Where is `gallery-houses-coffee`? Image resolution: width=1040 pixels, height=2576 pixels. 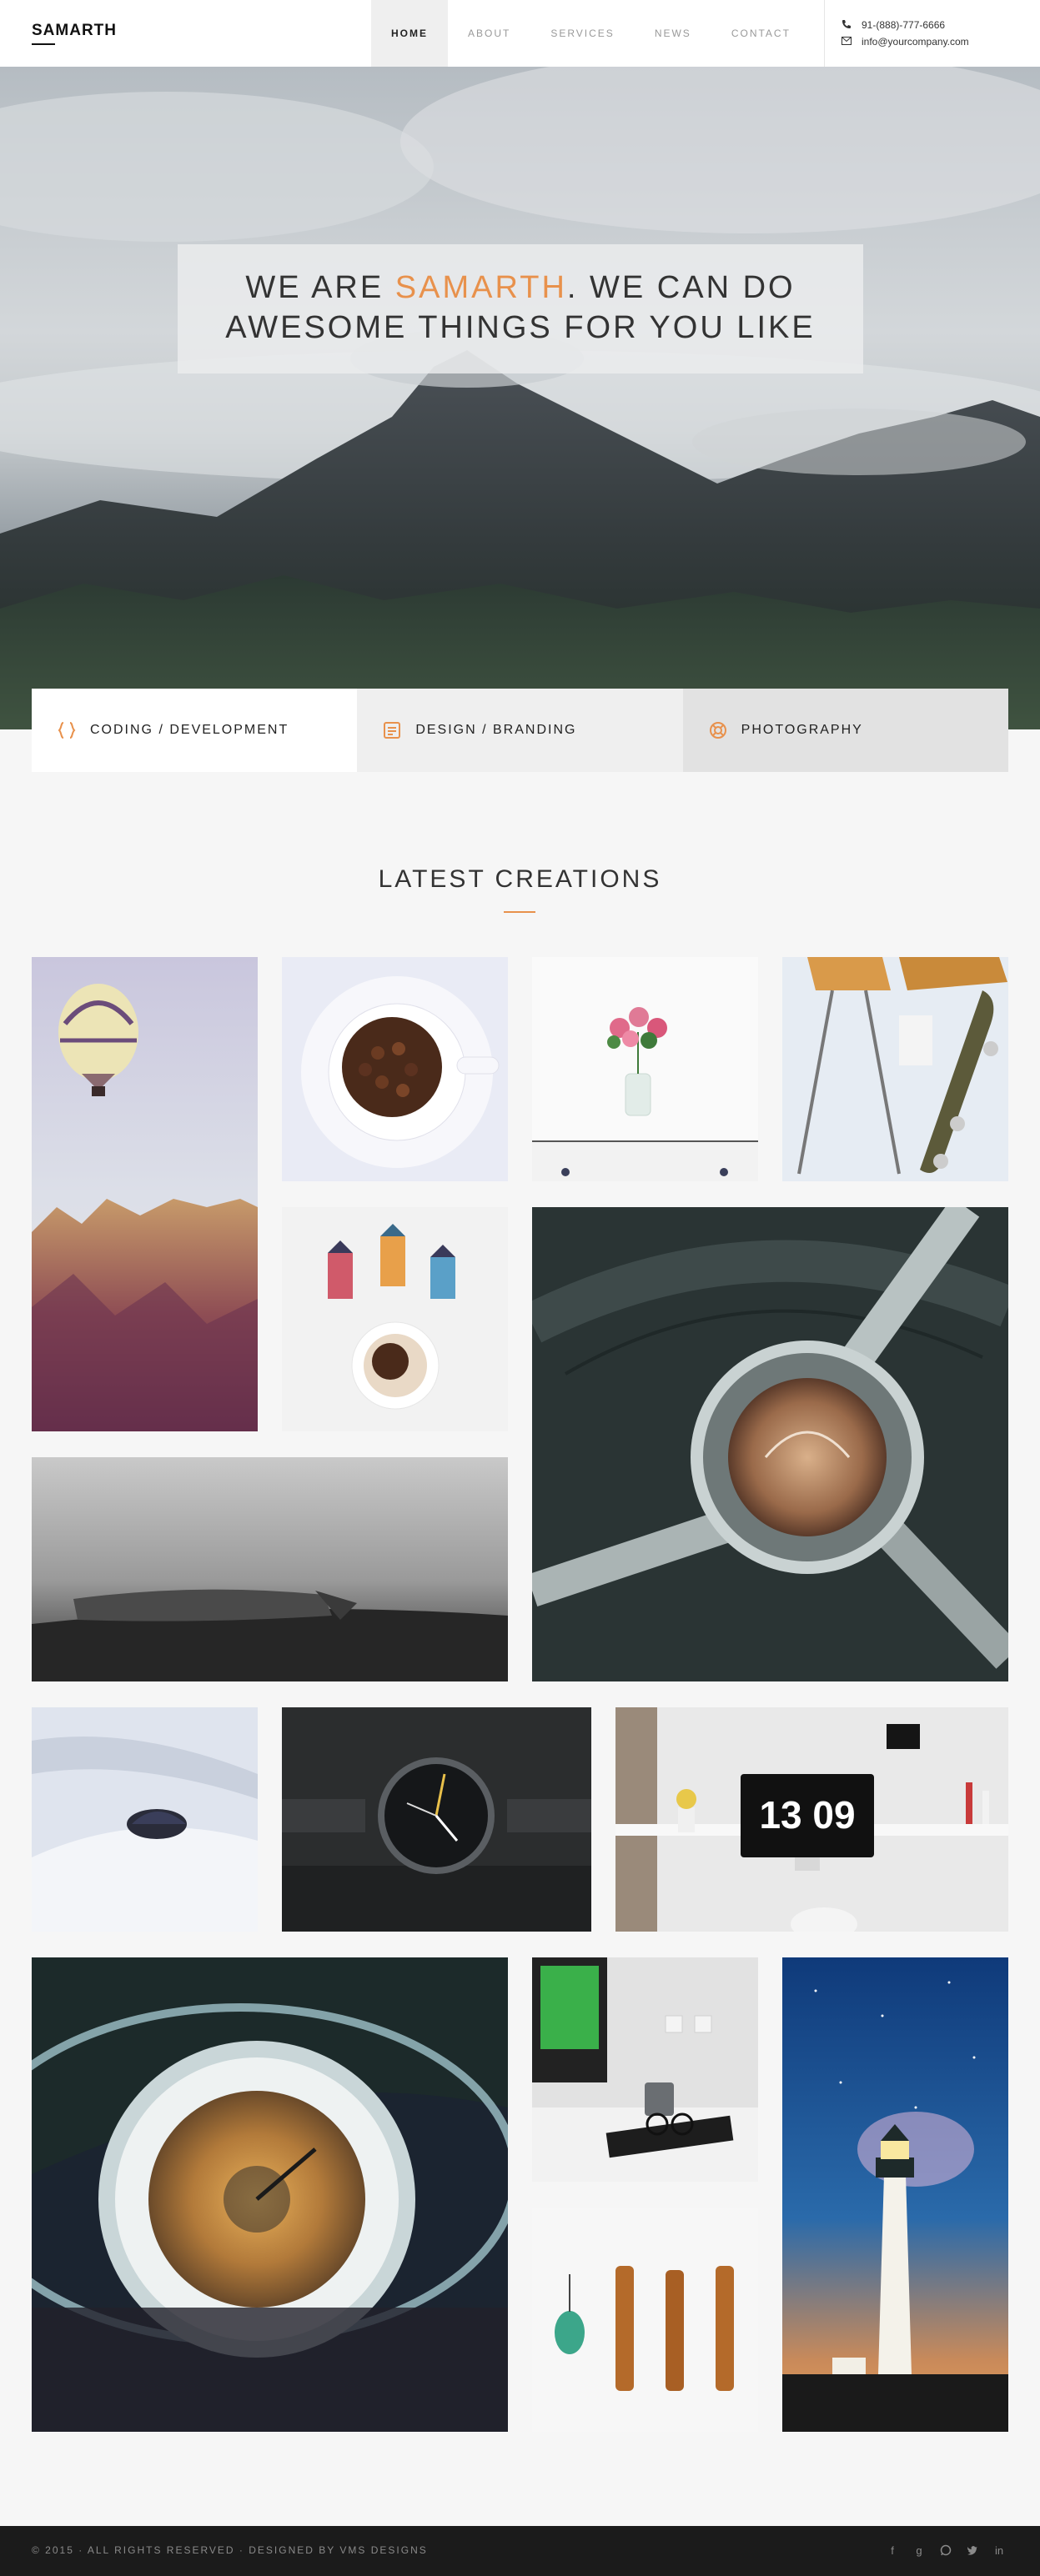
gallery-houses-coffee is located at coordinates (395, 1319).